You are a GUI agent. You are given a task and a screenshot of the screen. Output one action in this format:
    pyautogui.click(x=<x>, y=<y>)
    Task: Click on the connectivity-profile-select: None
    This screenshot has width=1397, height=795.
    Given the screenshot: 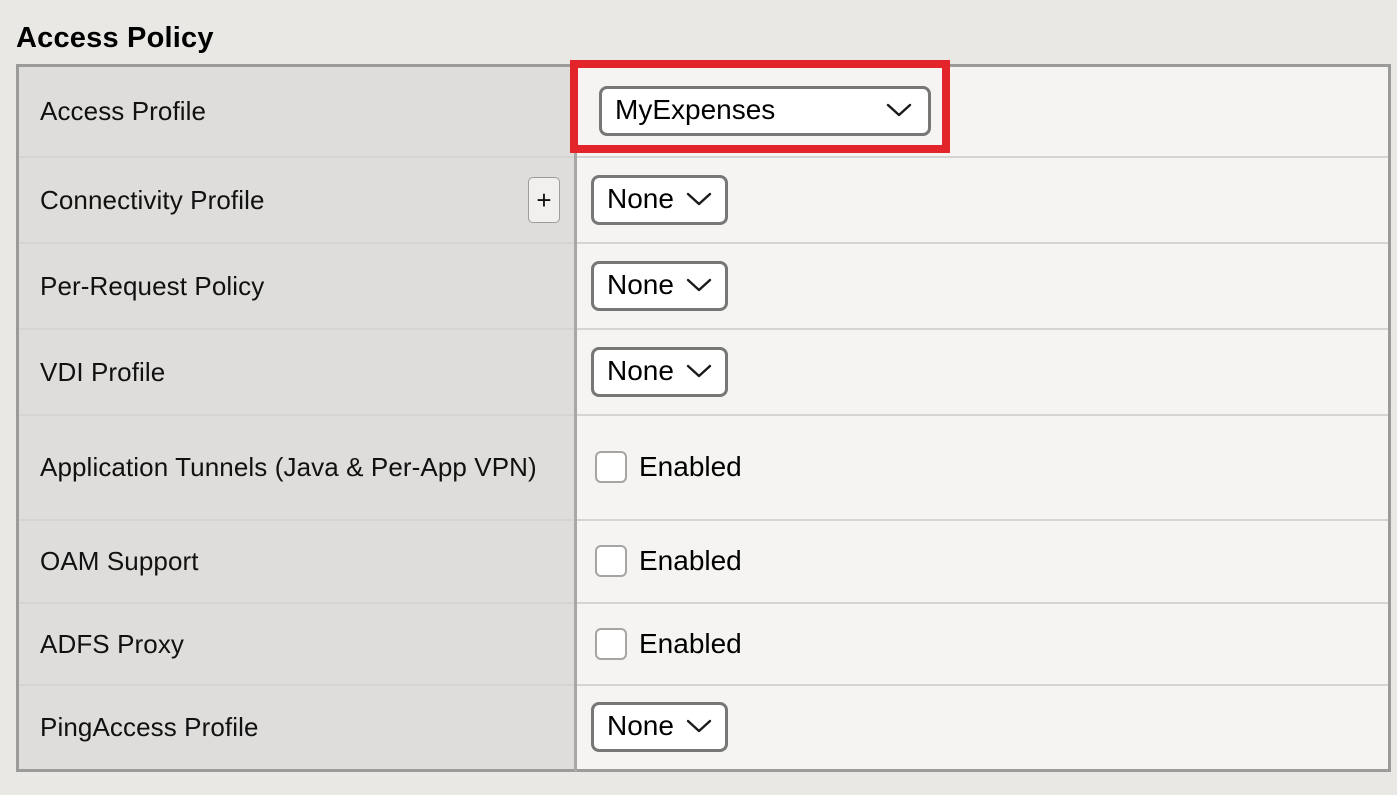 What is the action you would take?
    pyautogui.click(x=659, y=199)
    